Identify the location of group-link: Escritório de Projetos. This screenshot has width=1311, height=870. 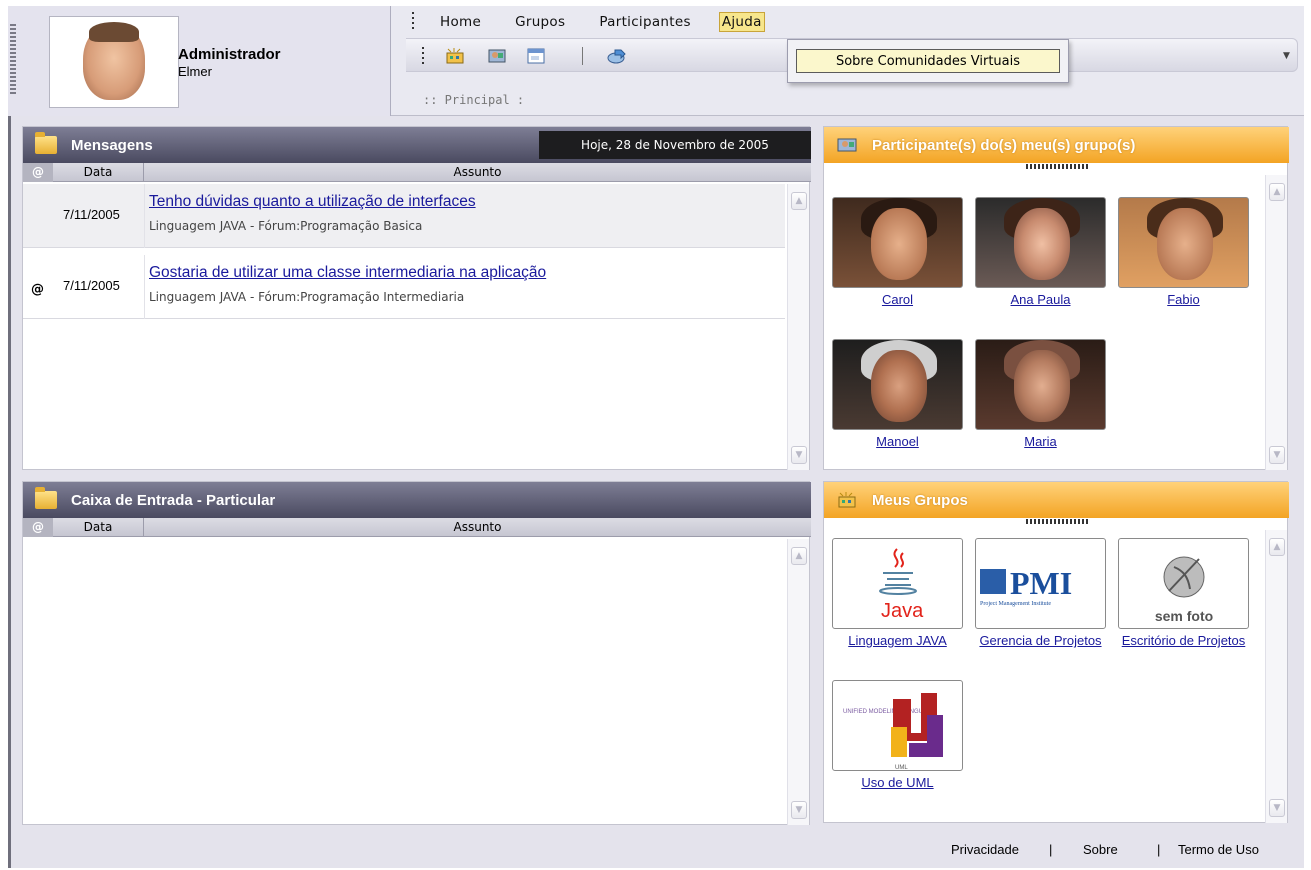
(1183, 640).